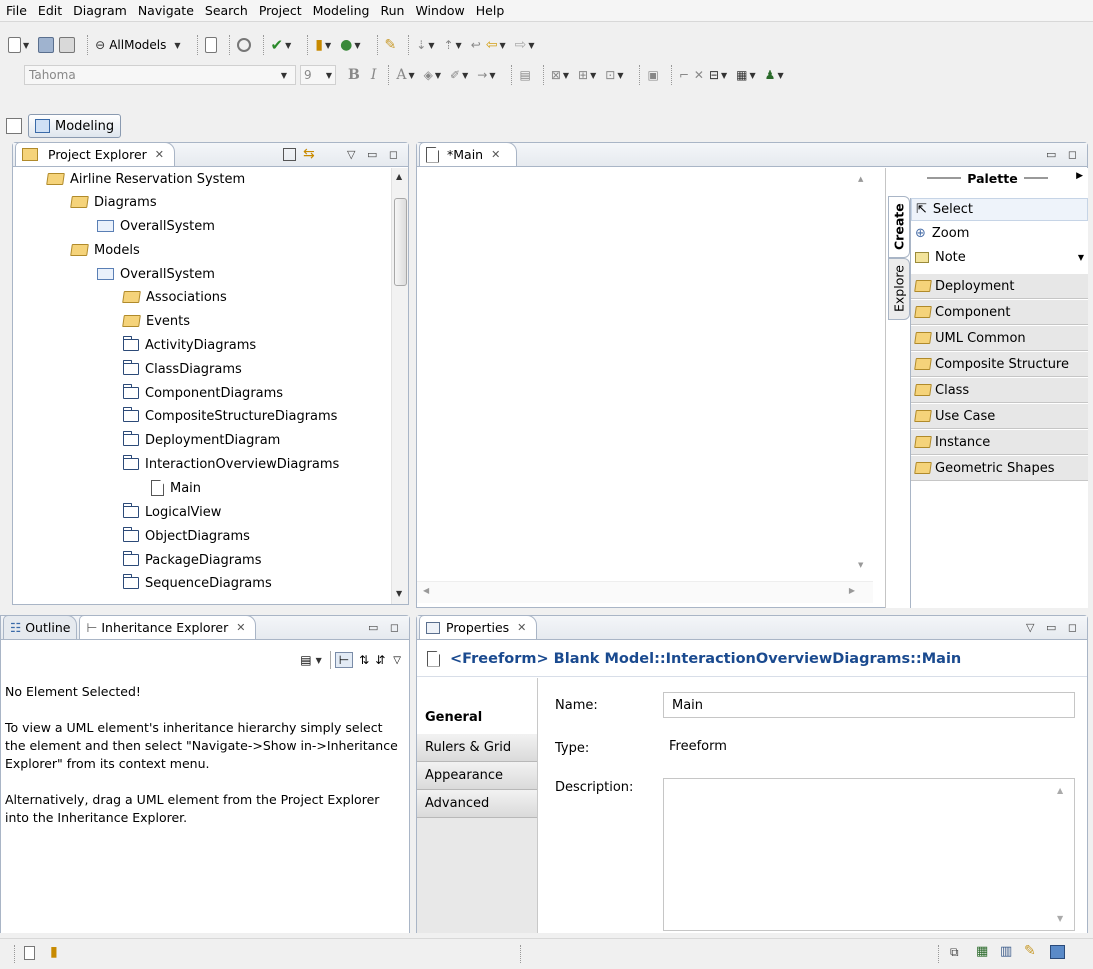 The width and height of the screenshot is (1093, 969). What do you see at coordinates (852, 590) in the screenshot?
I see `scroll-right-icon: ▶` at bounding box center [852, 590].